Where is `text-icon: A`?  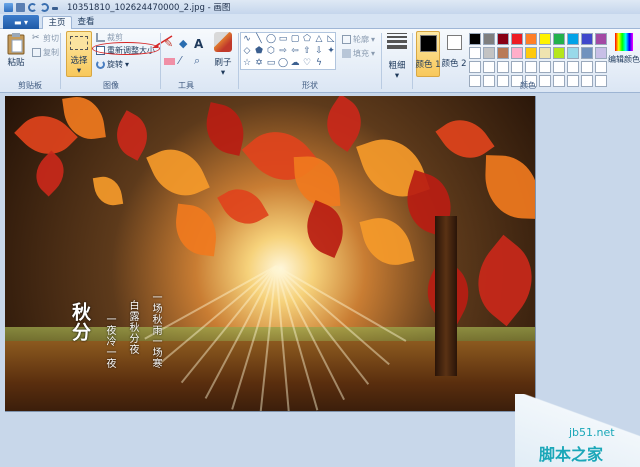
text-icon: A is located at coordinates (201, 45).